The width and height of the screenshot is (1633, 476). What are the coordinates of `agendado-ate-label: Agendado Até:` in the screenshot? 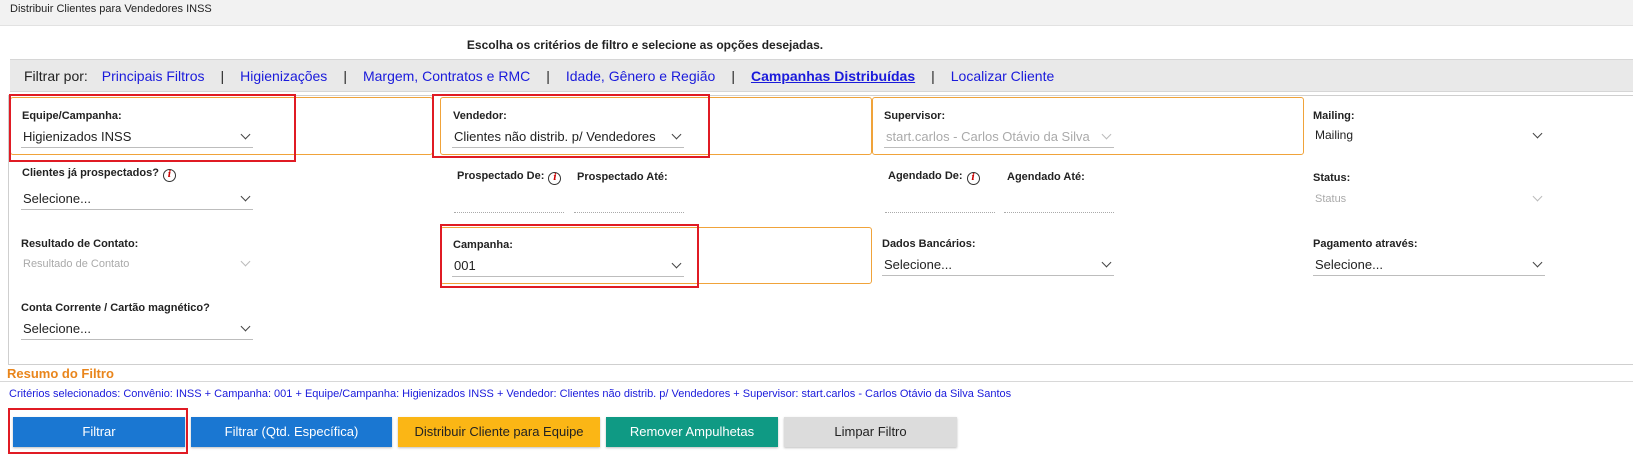 It's located at (1046, 177).